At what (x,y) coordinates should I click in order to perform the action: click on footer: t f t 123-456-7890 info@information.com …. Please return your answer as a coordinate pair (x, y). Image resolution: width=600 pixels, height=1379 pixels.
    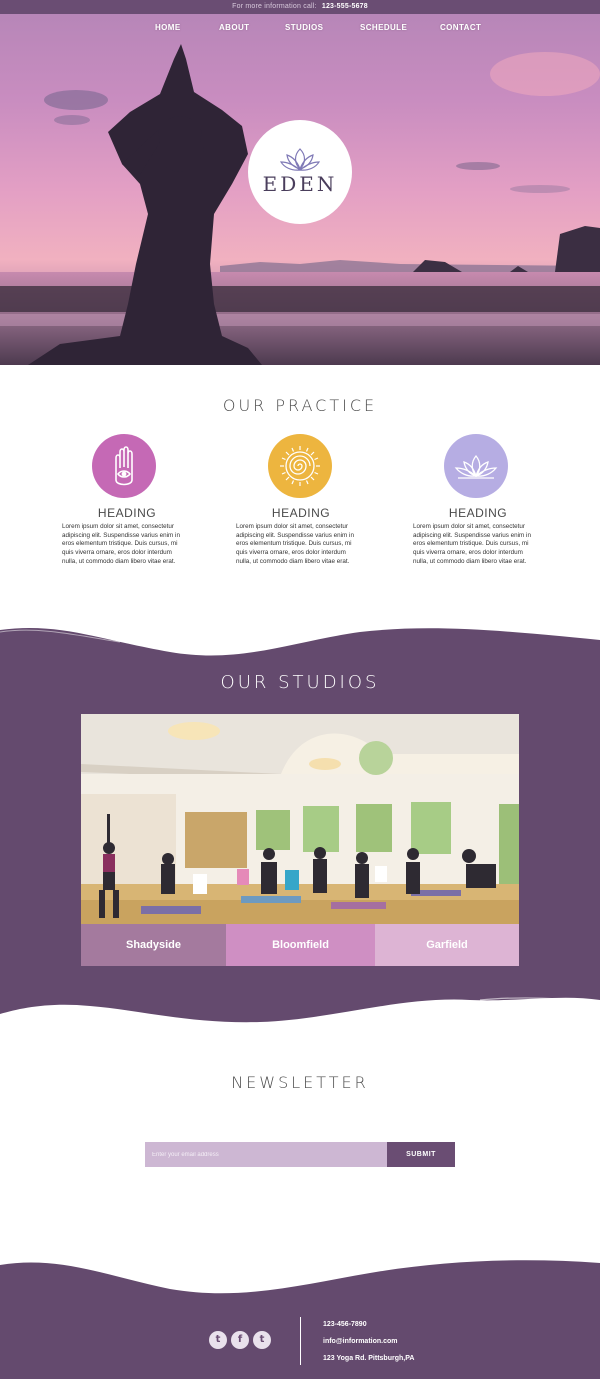
    Looking at the image, I should click on (300, 1317).